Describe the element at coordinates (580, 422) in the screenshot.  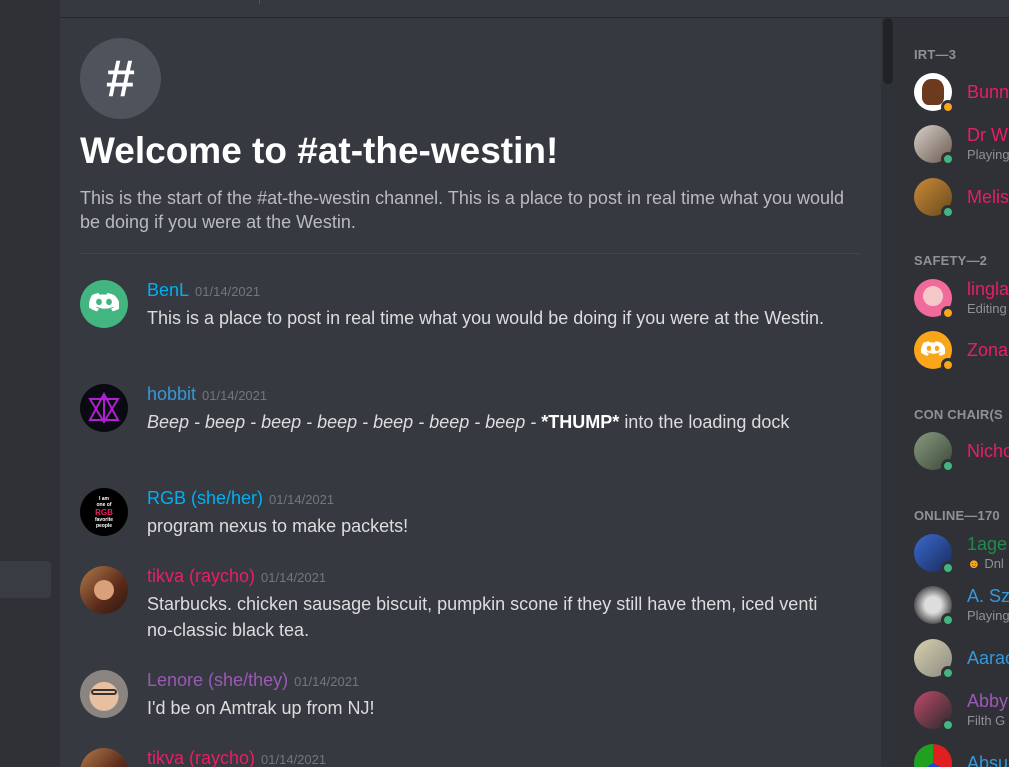
I see `message-text-bold: *THUMP*` at that location.